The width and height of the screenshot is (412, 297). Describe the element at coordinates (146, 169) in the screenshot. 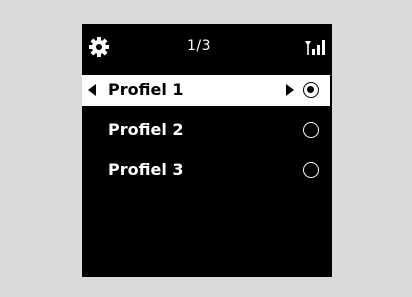

I see `profile-label: Profiel 3` at that location.